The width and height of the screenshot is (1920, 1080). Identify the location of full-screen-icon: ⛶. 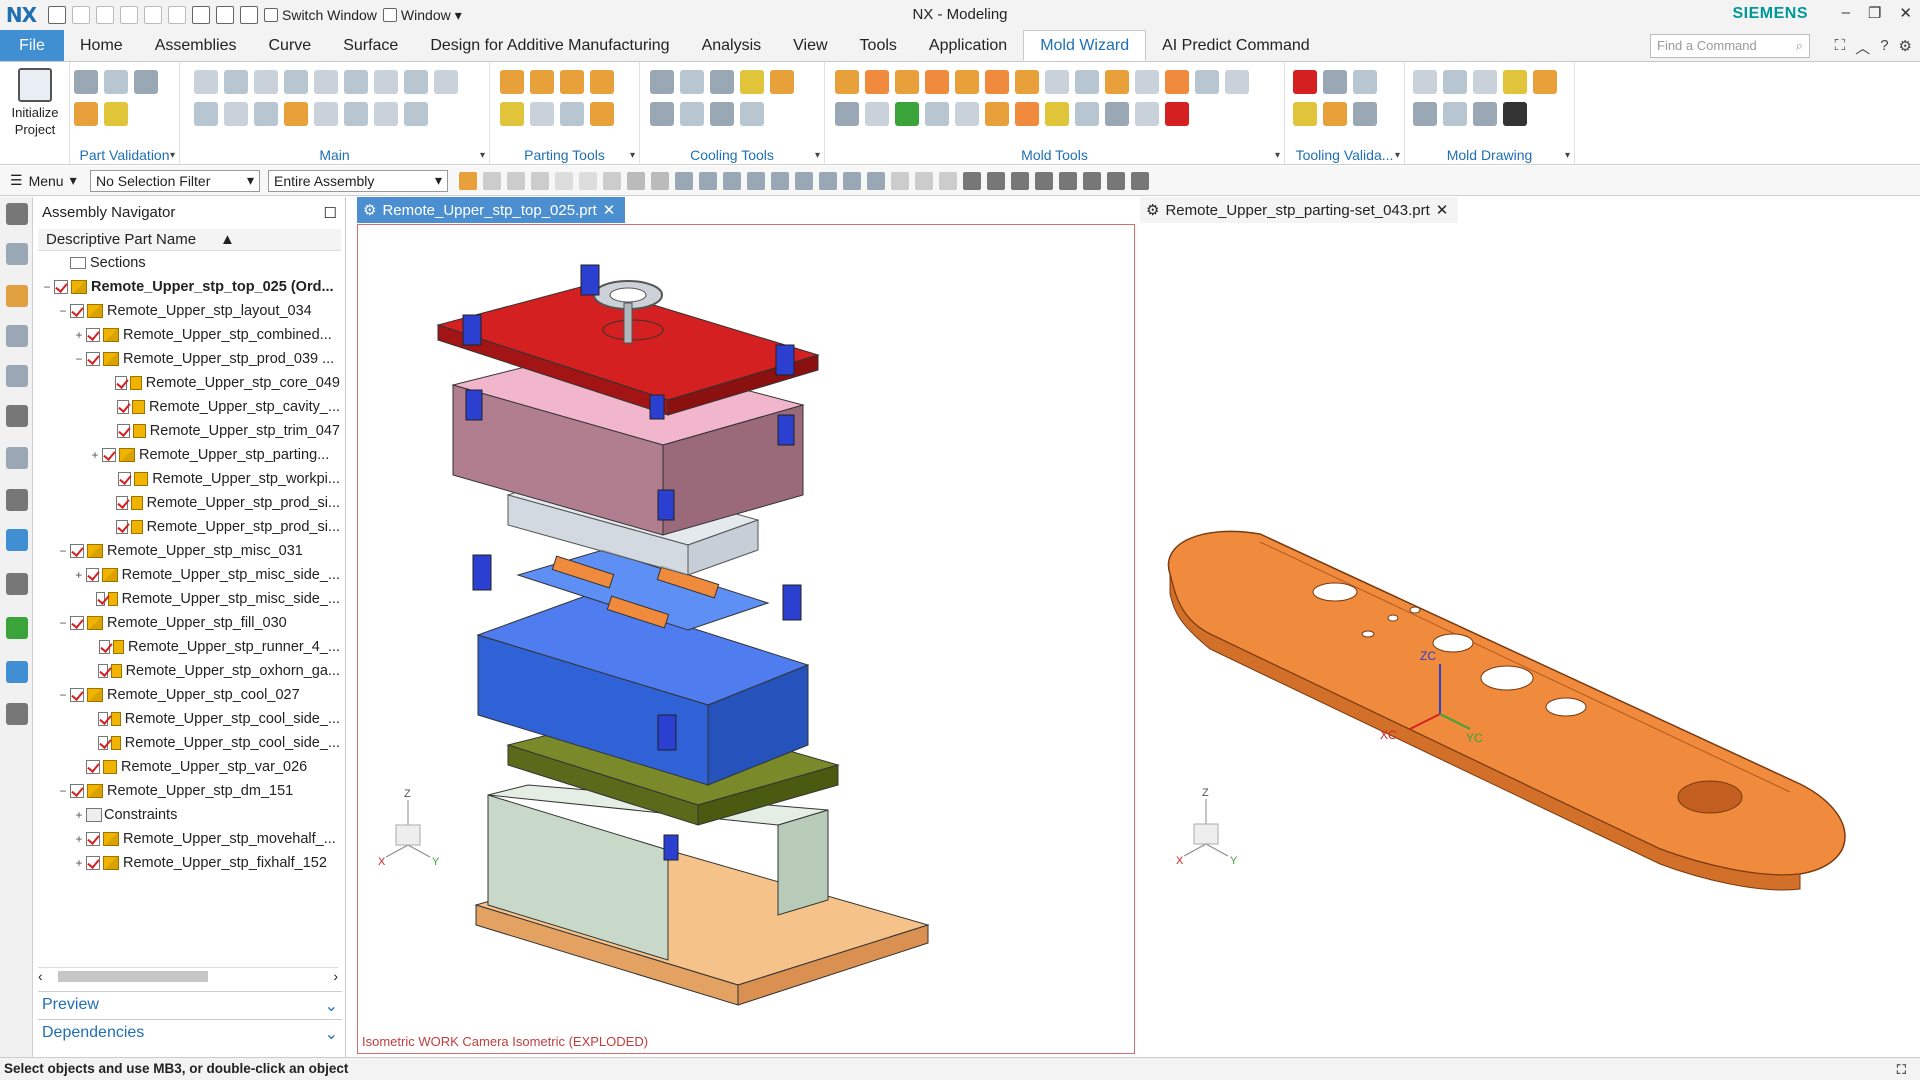
(1840, 47).